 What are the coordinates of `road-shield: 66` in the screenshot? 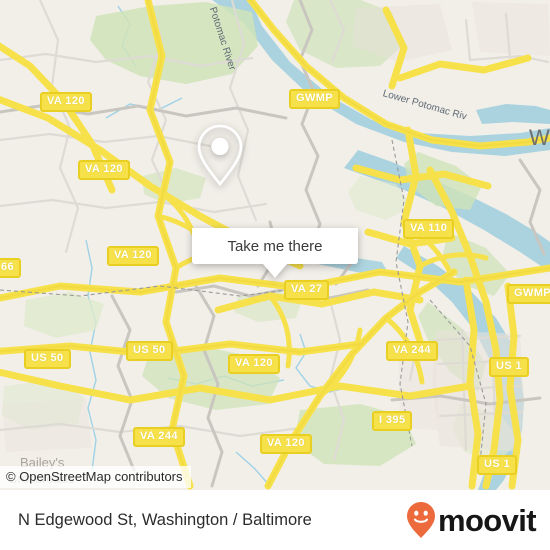 It's located at (11, 268).